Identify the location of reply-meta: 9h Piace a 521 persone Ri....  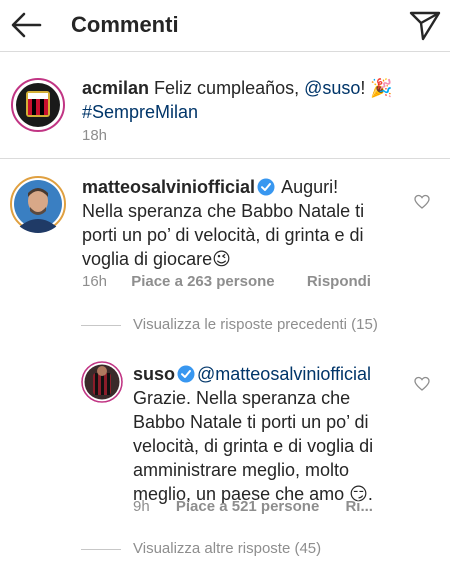
(253, 506).